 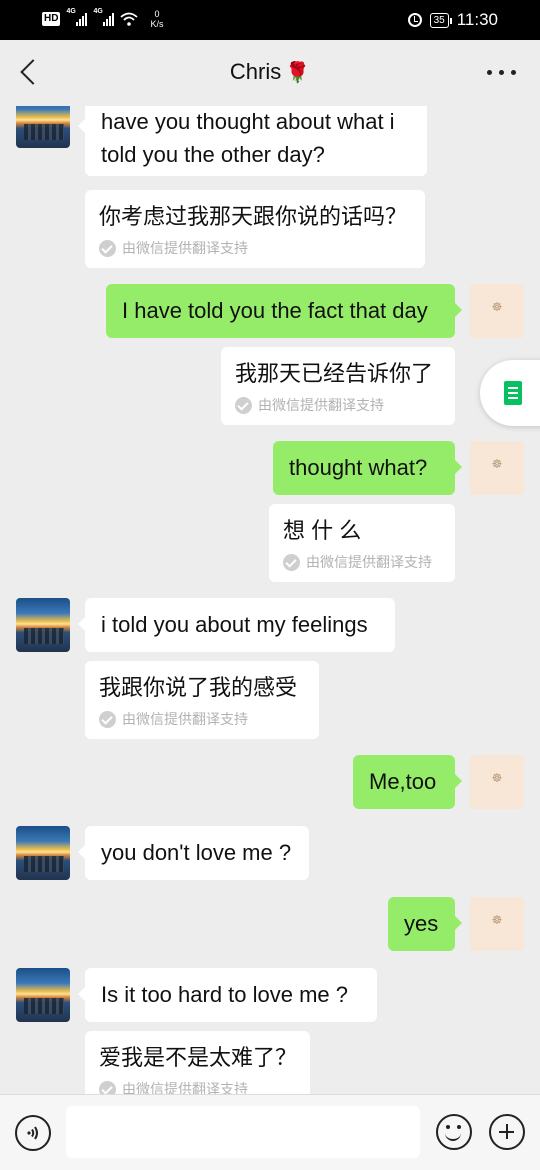 What do you see at coordinates (440, 20) in the screenshot?
I see `battery-icon: 35` at bounding box center [440, 20].